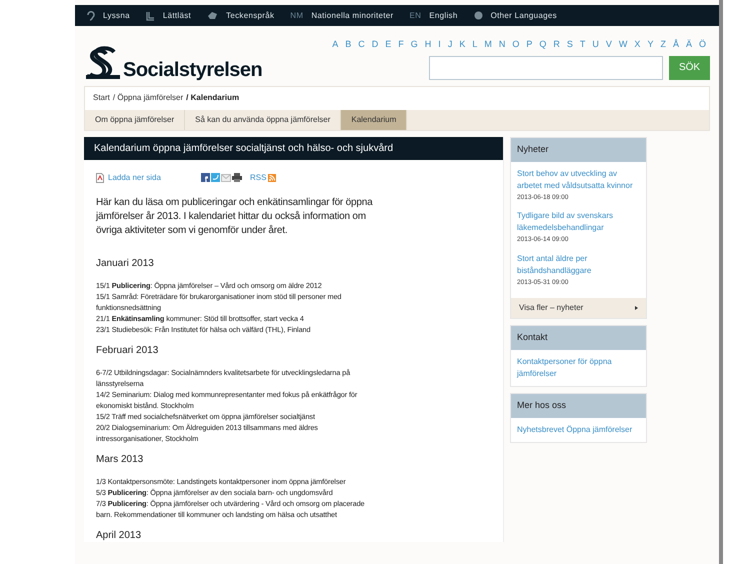 Image resolution: width=729 pixels, height=564 pixels. I want to click on alphabet-link: W, so click(623, 45).